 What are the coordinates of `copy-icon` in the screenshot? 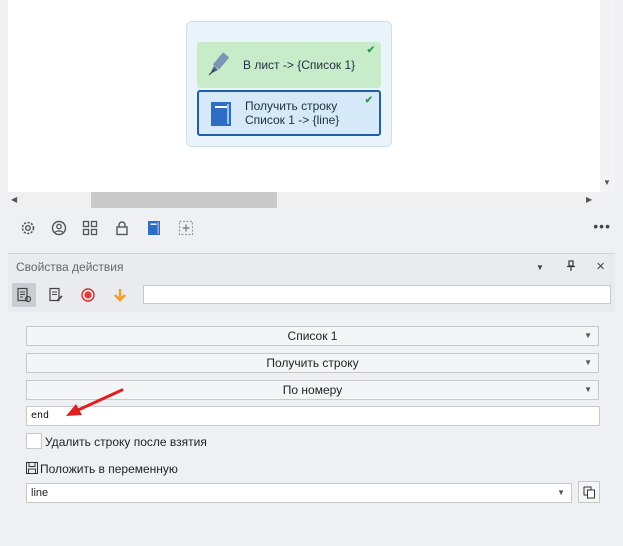 It's located at (589, 492).